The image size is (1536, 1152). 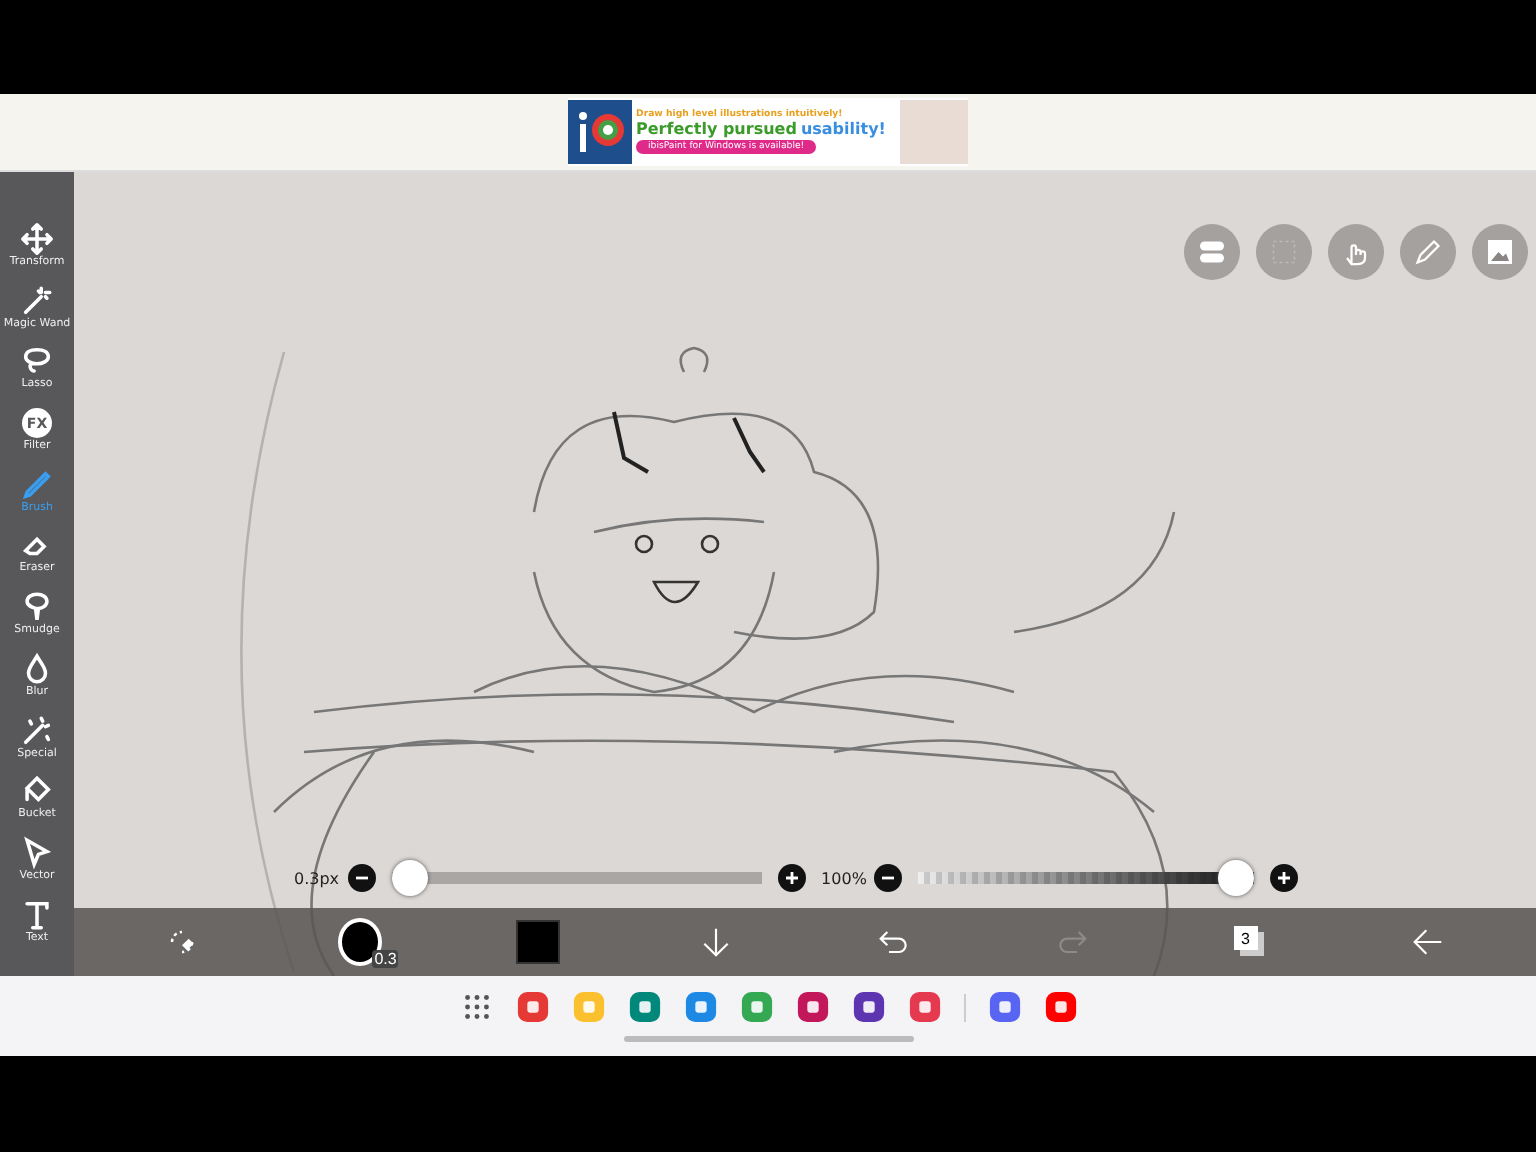 I want to click on ad-headline-accent: usability!, so click(x=843, y=129).